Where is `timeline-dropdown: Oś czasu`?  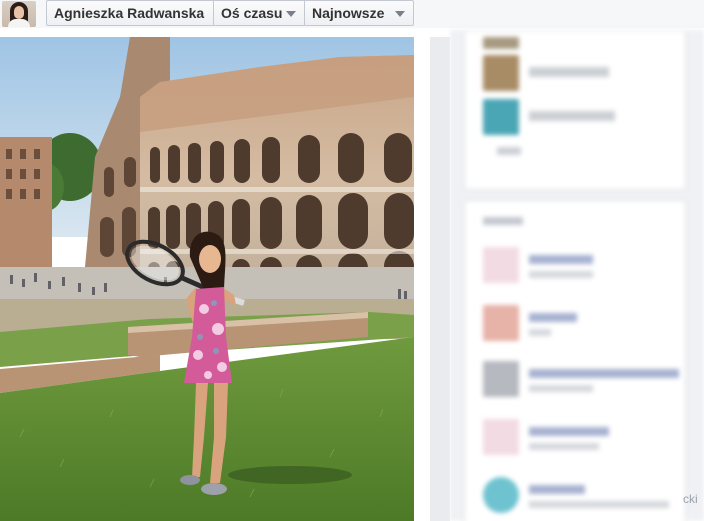
timeline-dropdown: Oś czasu is located at coordinates (259, 13).